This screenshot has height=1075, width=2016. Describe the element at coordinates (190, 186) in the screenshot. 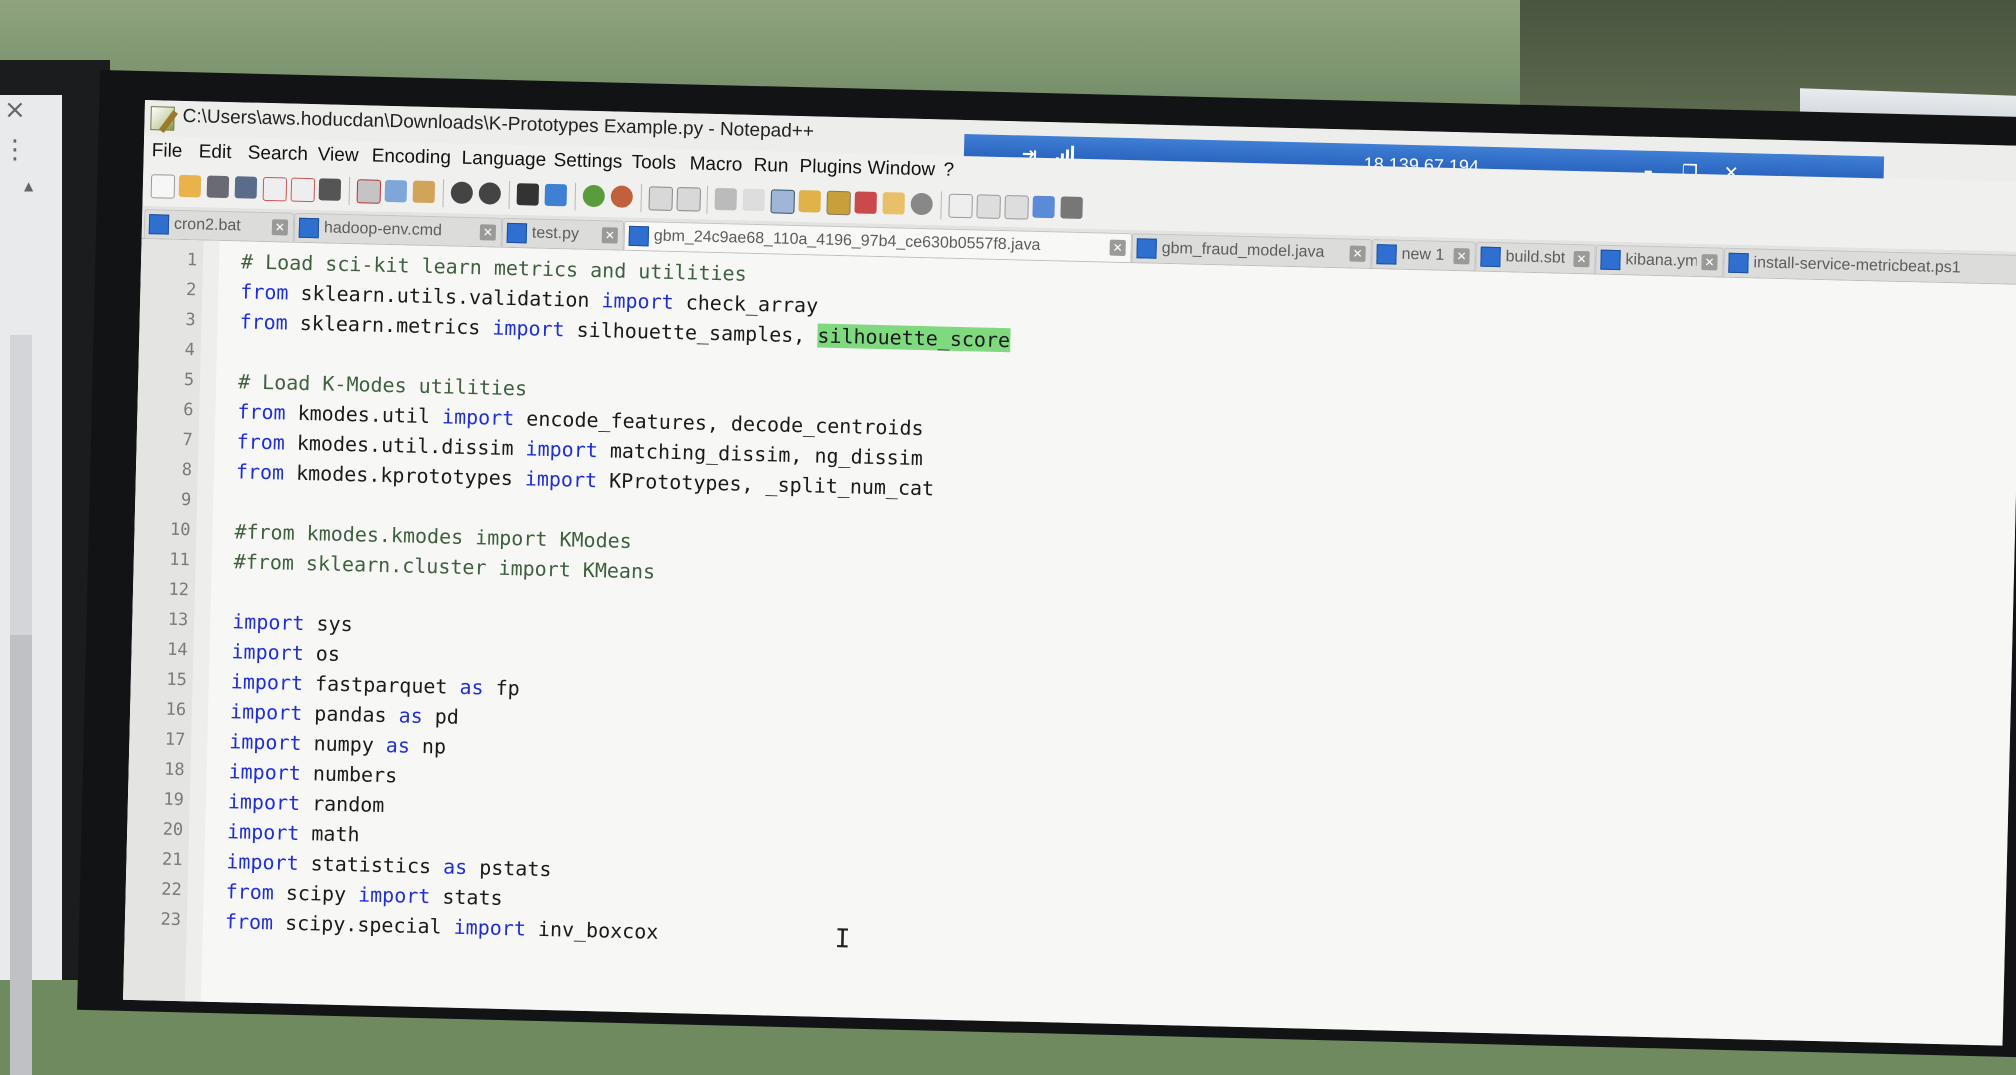

I see `open-file-icon` at that location.